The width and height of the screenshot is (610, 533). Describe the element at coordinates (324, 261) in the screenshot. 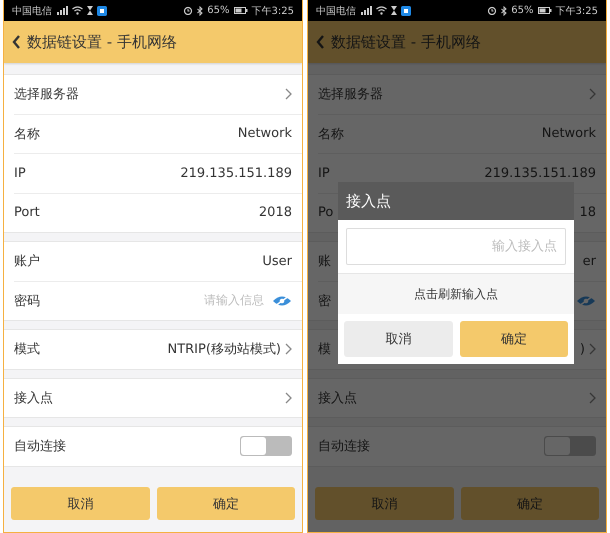

I see `row-label: 账` at that location.